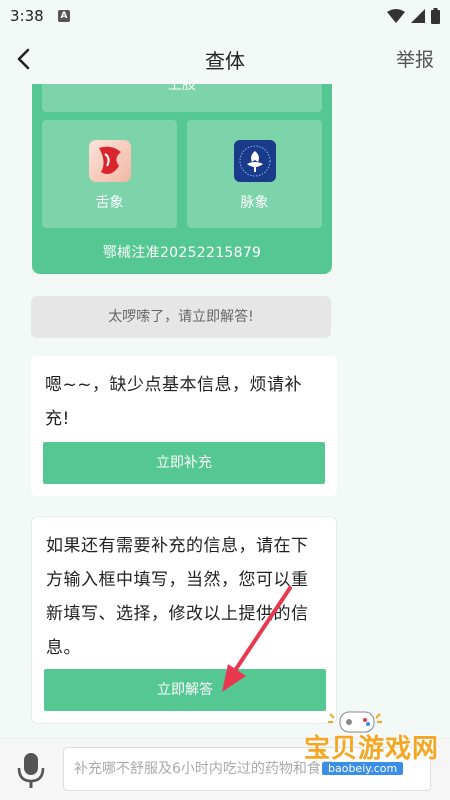 The width and height of the screenshot is (450, 800). I want to click on battery-icon, so click(435, 16).